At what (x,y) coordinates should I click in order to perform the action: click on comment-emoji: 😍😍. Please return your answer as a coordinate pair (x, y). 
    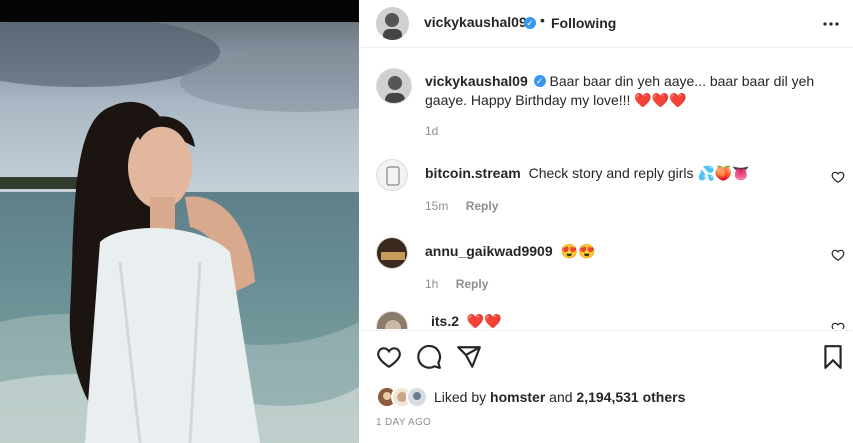
    Looking at the image, I should click on (578, 251).